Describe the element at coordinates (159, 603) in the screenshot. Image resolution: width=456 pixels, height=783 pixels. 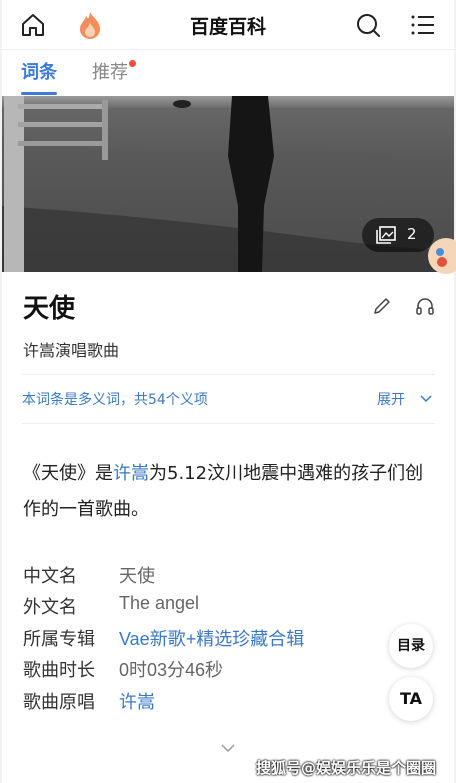
I see `infobox-value: The angel` at that location.